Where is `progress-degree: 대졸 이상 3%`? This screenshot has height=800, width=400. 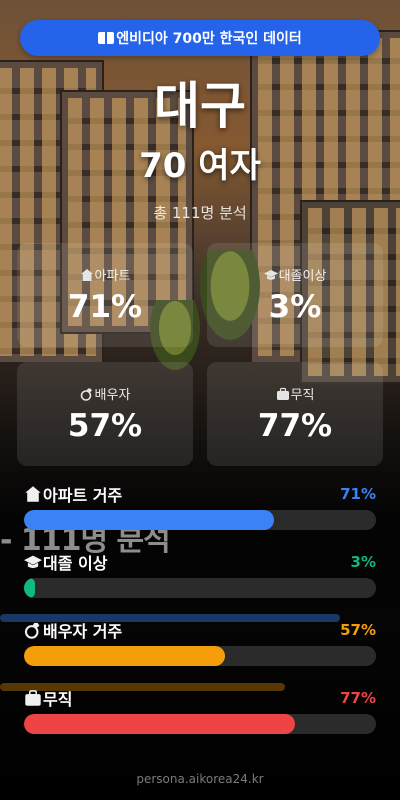
progress-degree: 대졸 이상 3% is located at coordinates (200, 574).